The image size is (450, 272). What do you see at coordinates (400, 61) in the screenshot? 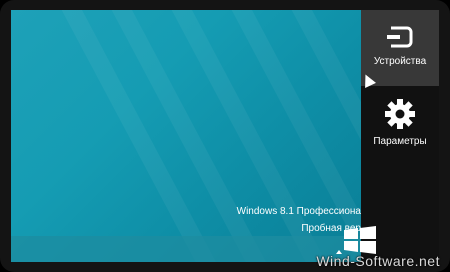
I see `charm-devices-label: Устройства` at bounding box center [400, 61].